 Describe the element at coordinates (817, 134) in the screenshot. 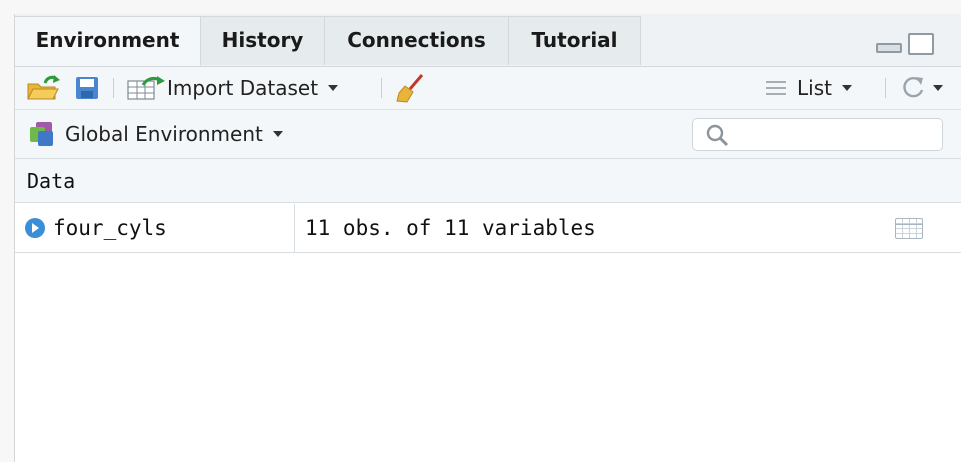

I see `search-input` at that location.